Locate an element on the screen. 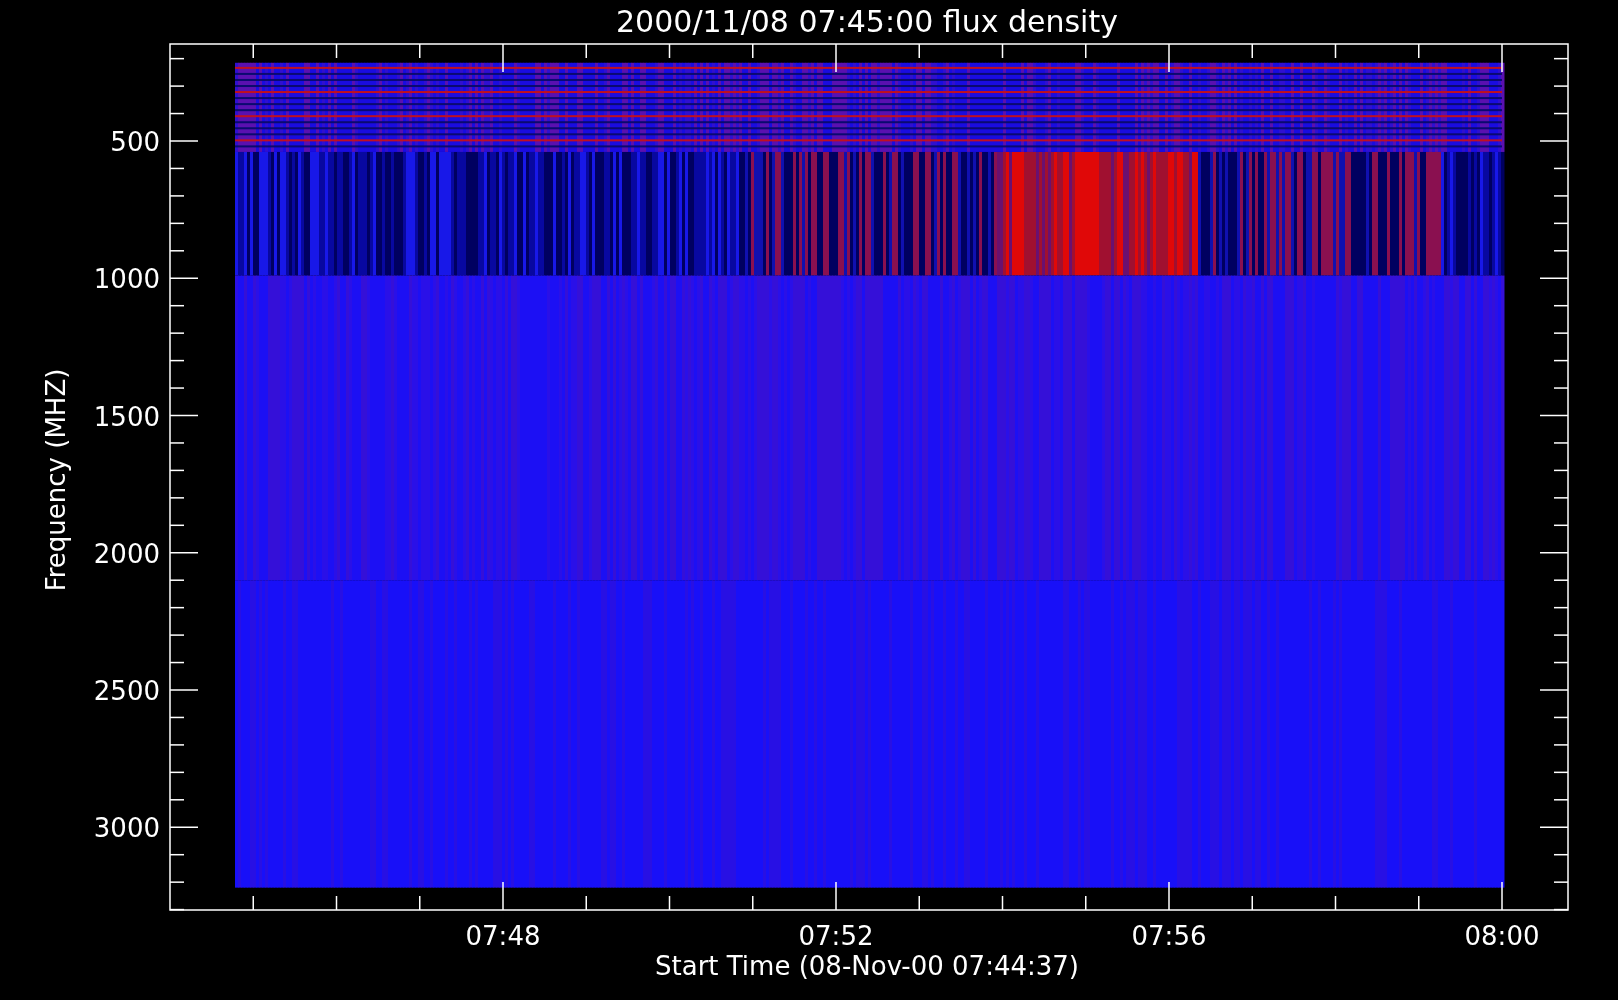 Image resolution: width=1618 pixels, height=1000 pixels. y-tick-label: 3000 is located at coordinates (126, 828).